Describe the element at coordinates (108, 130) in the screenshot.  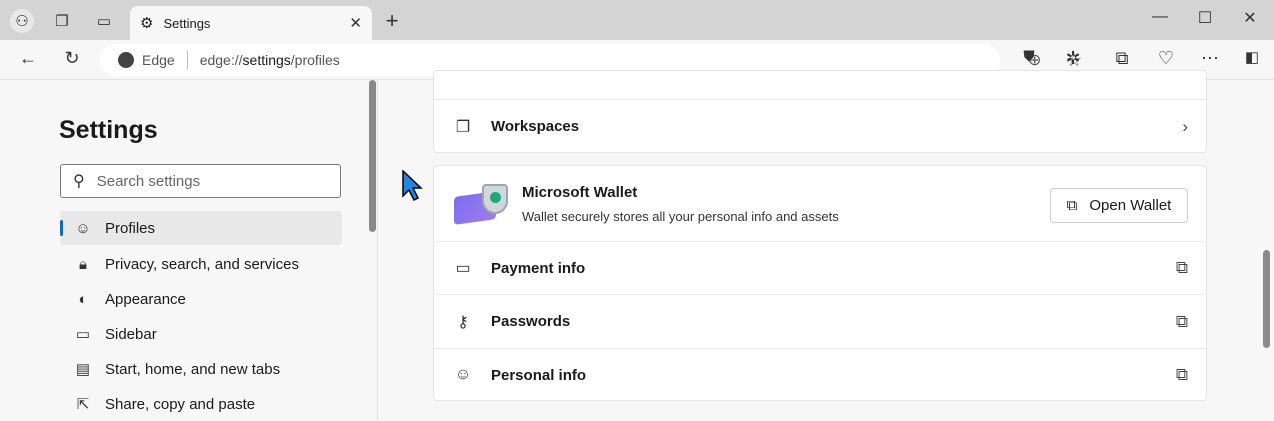
I see `page-title: Settings` at that location.